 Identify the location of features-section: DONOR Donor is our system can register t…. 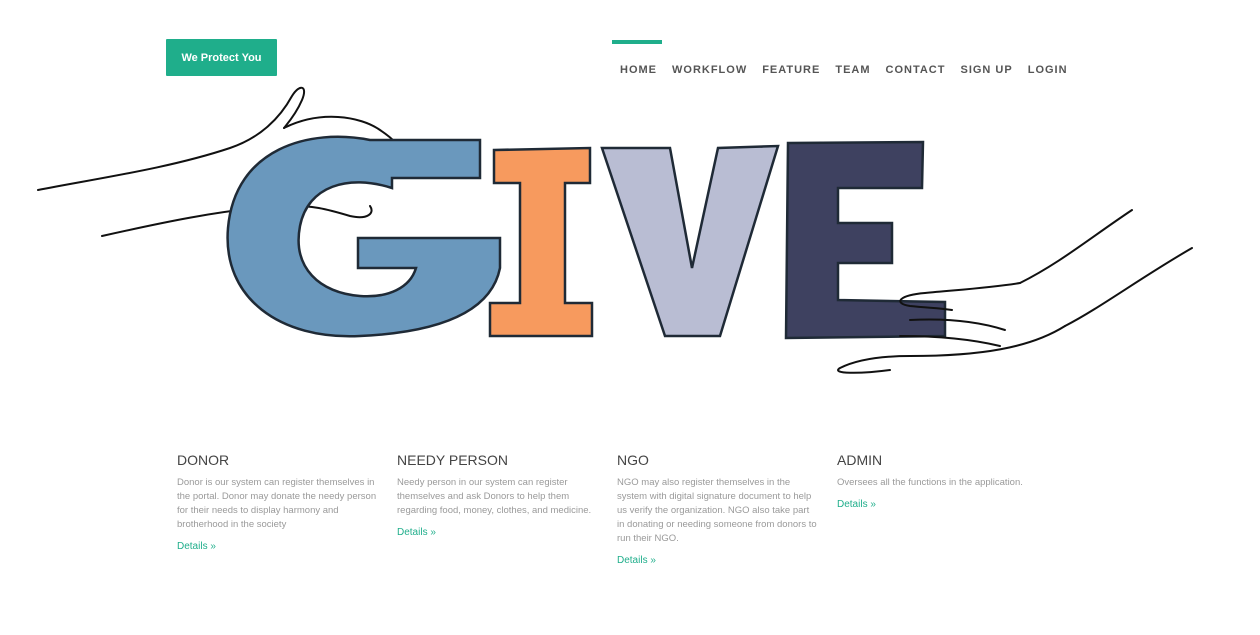
(627, 510).